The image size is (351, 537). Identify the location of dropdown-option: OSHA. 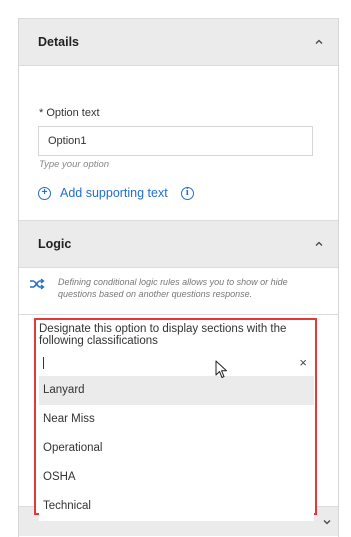
(176, 477).